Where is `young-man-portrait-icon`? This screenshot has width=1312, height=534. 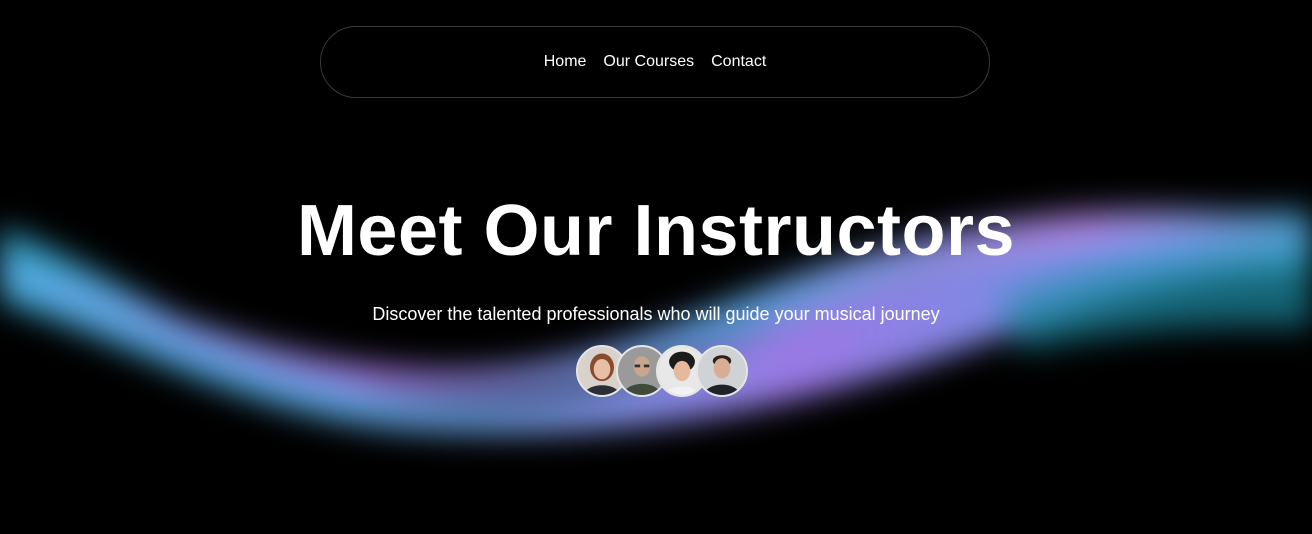 young-man-portrait-icon is located at coordinates (722, 371).